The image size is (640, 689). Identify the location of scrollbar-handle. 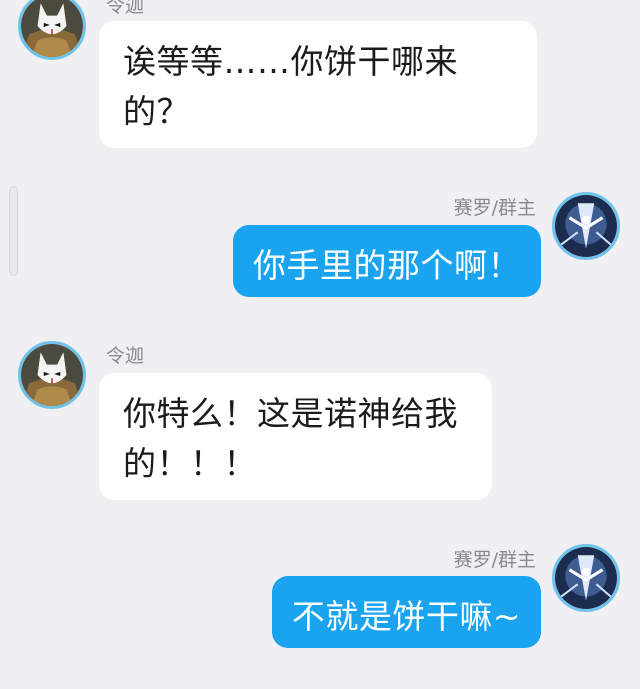
(13, 231).